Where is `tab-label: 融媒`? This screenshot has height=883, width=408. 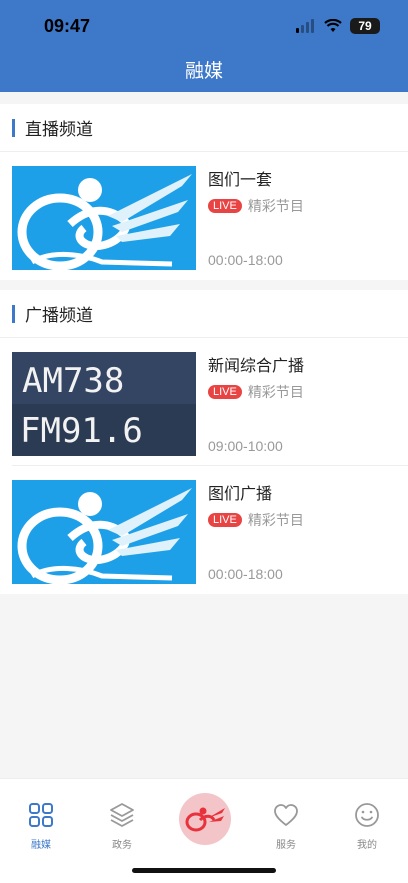 tab-label: 融媒 is located at coordinates (41, 845).